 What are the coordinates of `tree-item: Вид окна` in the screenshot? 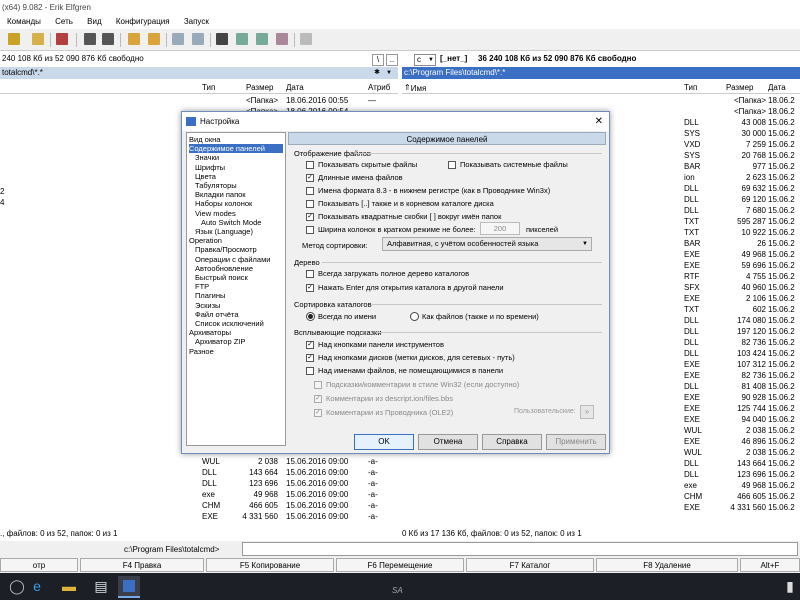 It's located at (204, 139).